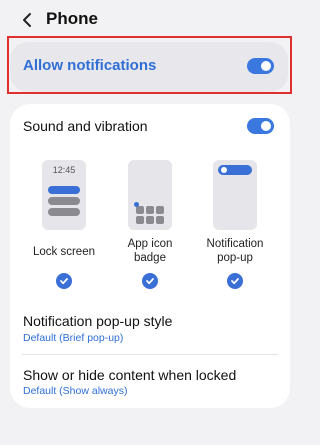 Image resolution: width=320 pixels, height=445 pixels. I want to click on app-icon-badge-preview, so click(150, 195).